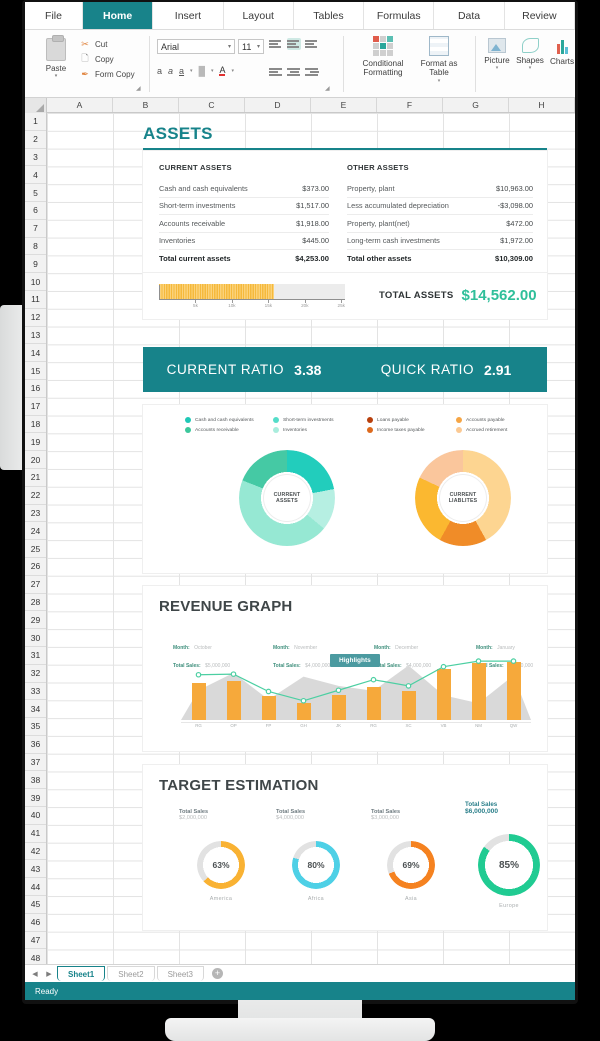 This screenshot has width=600, height=1041. Describe the element at coordinates (35, 211) in the screenshot. I see `row-header-6: 6` at that location.